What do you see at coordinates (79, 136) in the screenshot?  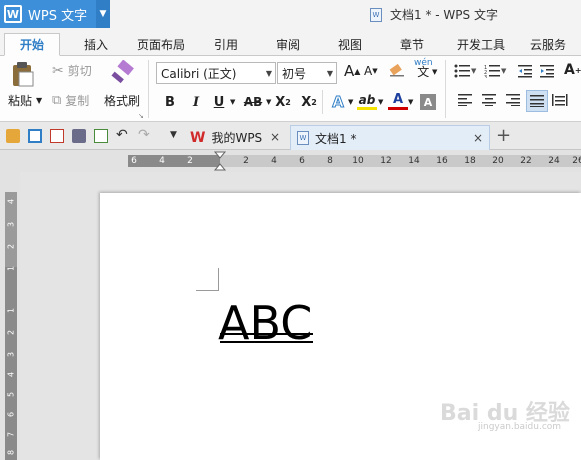 I see `print-icon` at bounding box center [79, 136].